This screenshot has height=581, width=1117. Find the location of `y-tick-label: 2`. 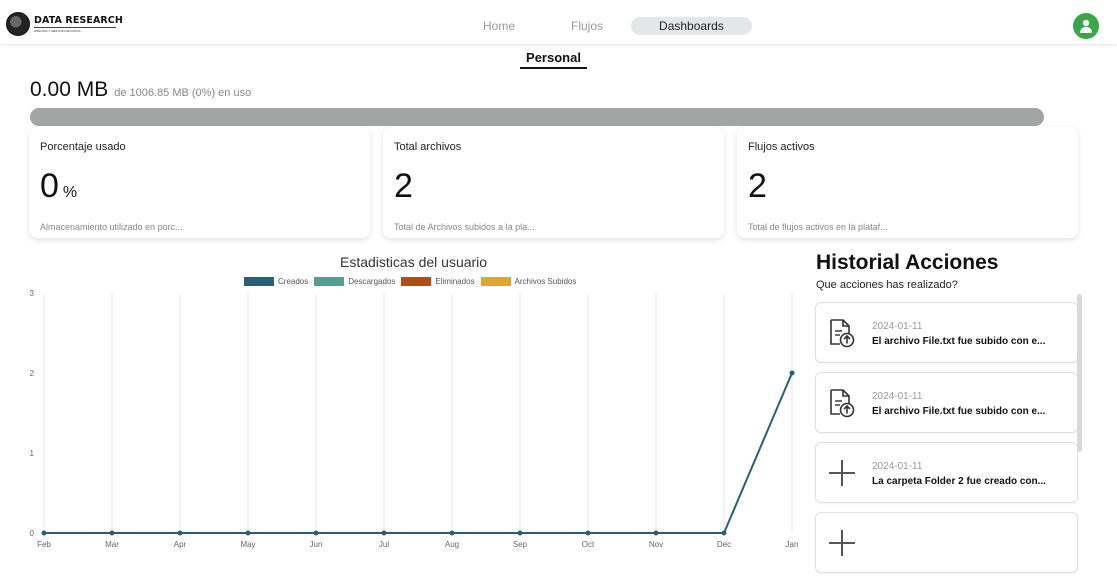

y-tick-label: 2 is located at coordinates (32, 373).